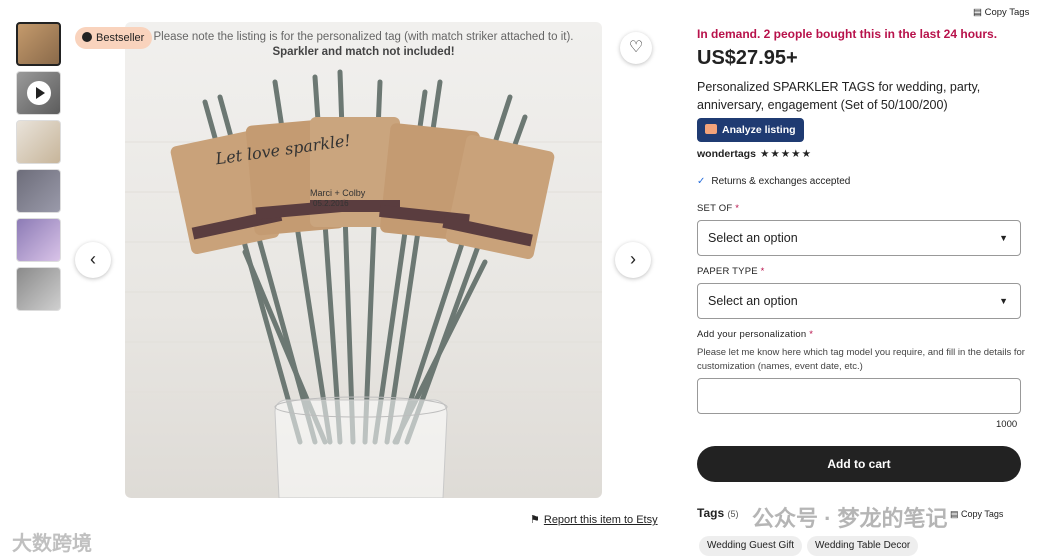  What do you see at coordinates (718, 513) in the screenshot?
I see `tags-heading: Tags (5)` at bounding box center [718, 513].